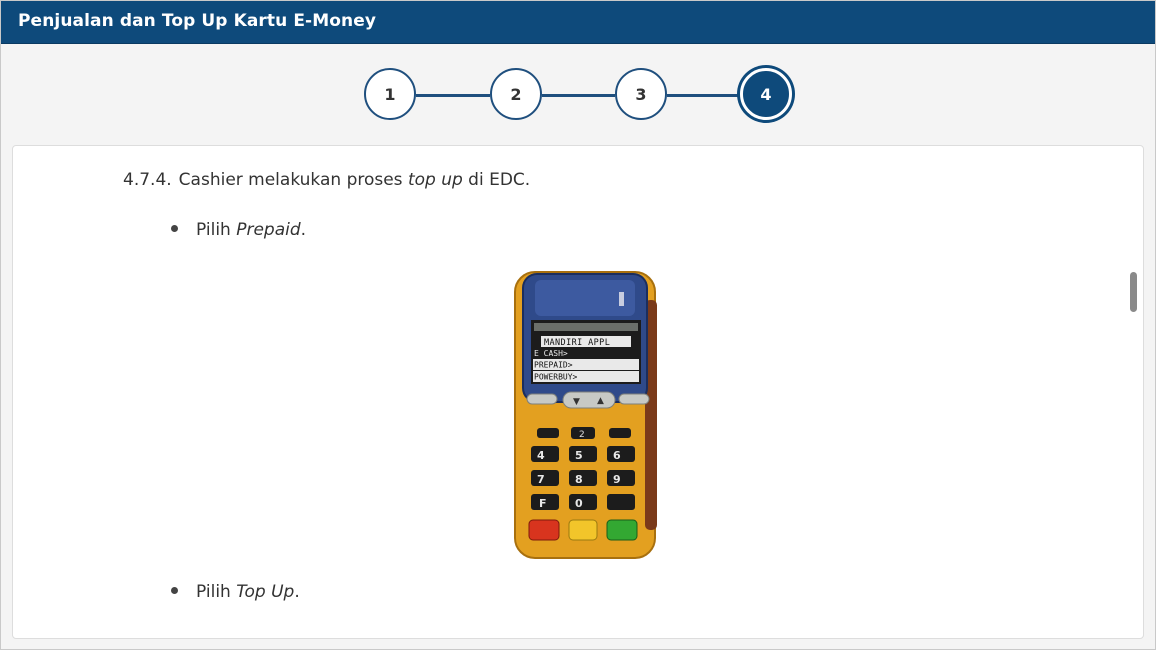 The height and width of the screenshot is (650, 1156). What do you see at coordinates (435, 180) in the screenshot?
I see `step-text-italic: top up` at bounding box center [435, 180].